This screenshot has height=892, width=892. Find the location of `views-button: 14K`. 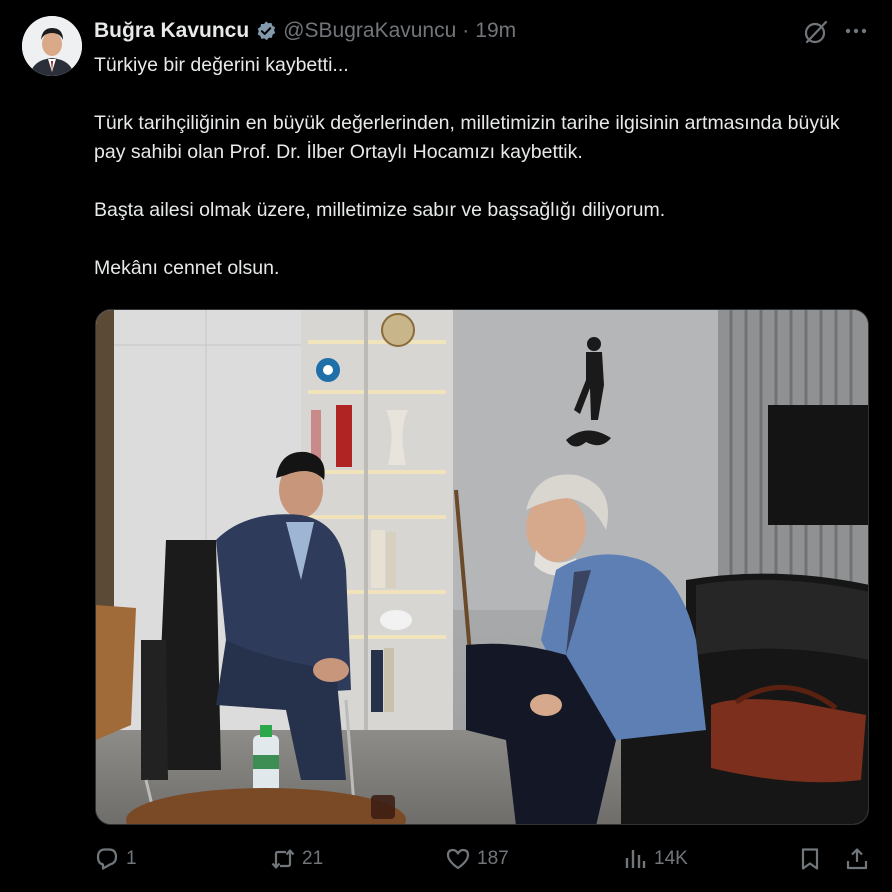

views-button: 14K is located at coordinates (655, 859).